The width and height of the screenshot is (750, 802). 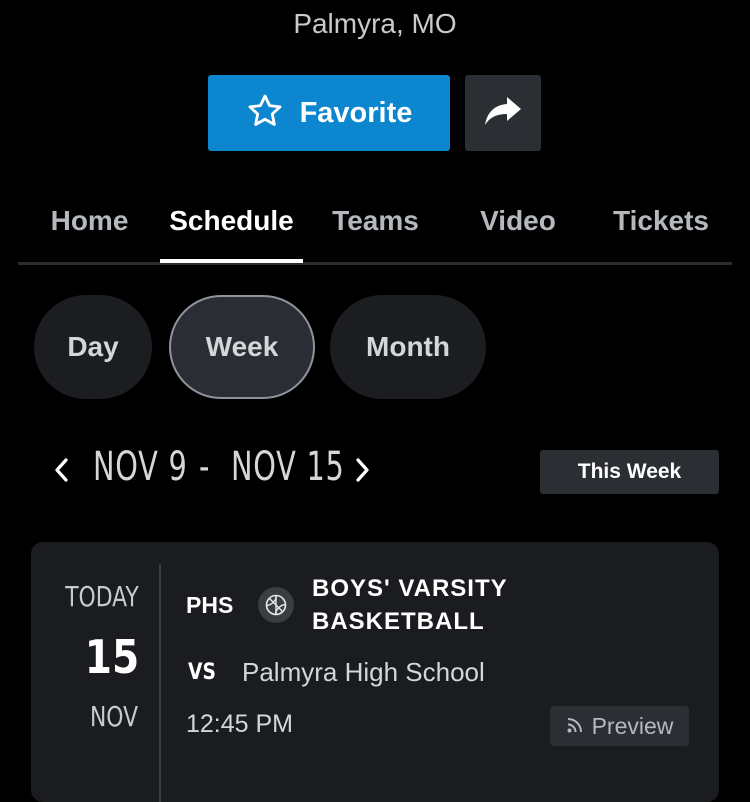 I want to click on preview-button: Preview, so click(x=619, y=726).